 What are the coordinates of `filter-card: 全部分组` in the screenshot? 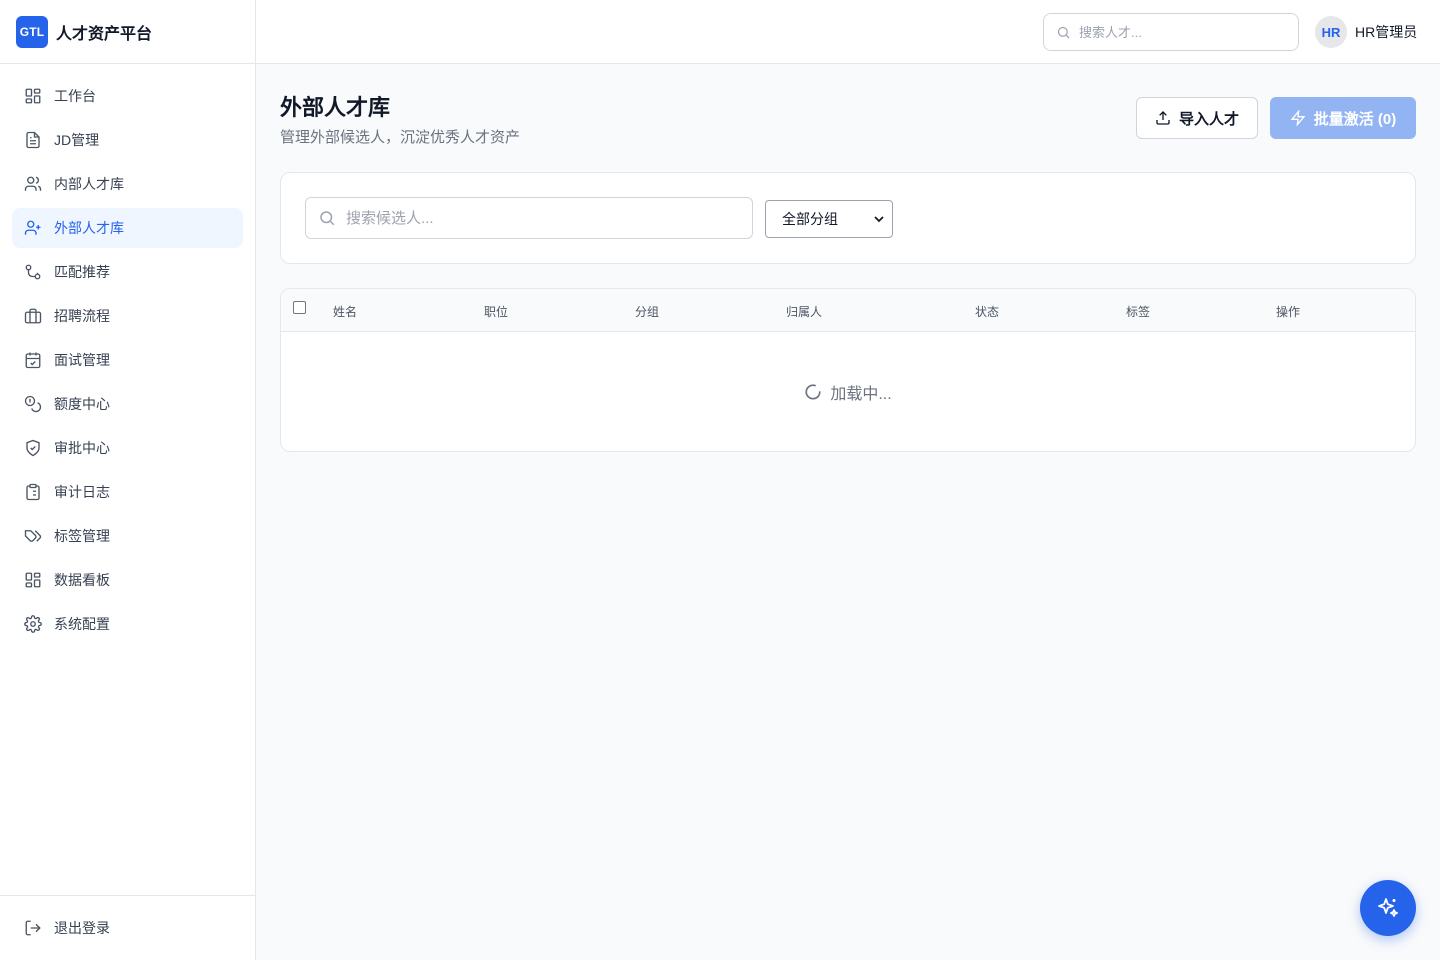 It's located at (848, 218).